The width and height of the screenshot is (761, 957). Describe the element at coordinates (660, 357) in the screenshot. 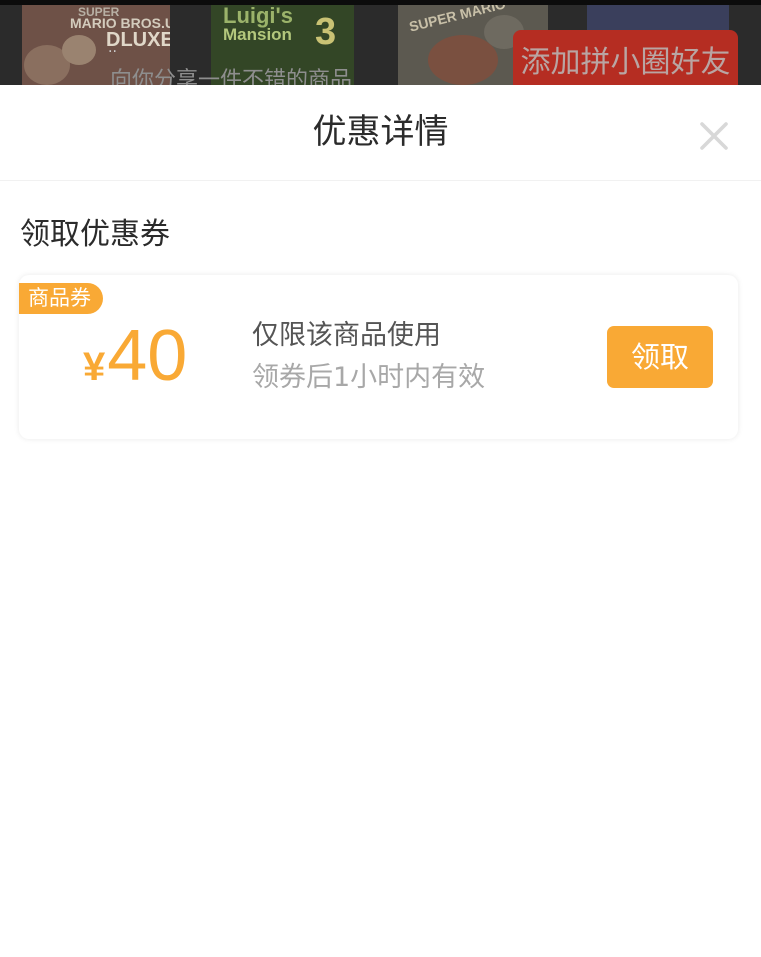

I see `claim-button: 领取` at that location.